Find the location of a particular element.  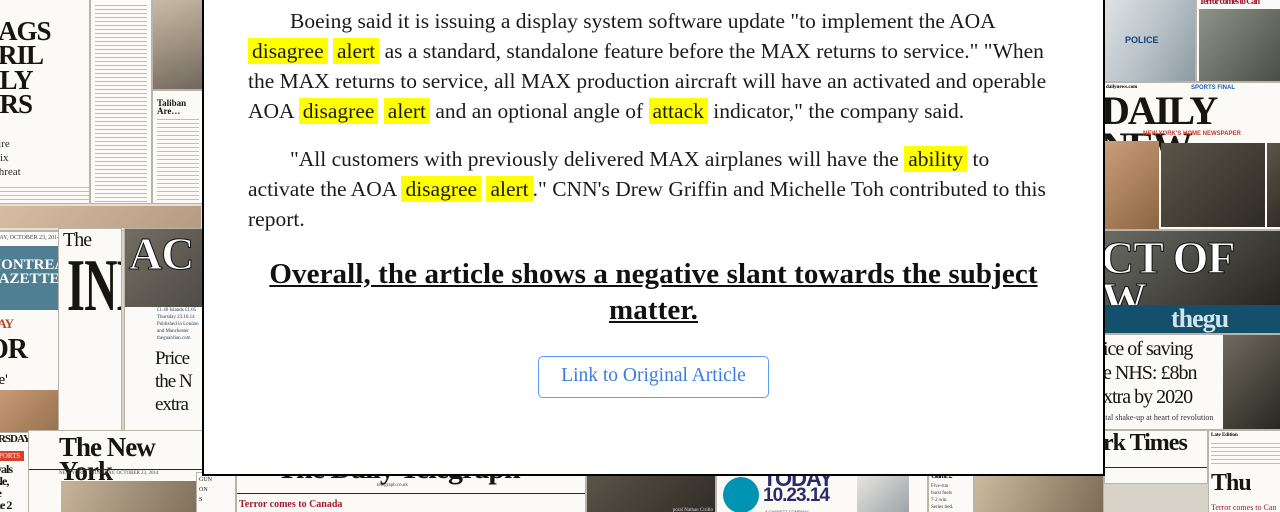

clipping-blurb: ne' is located at coordinates (4, 380).